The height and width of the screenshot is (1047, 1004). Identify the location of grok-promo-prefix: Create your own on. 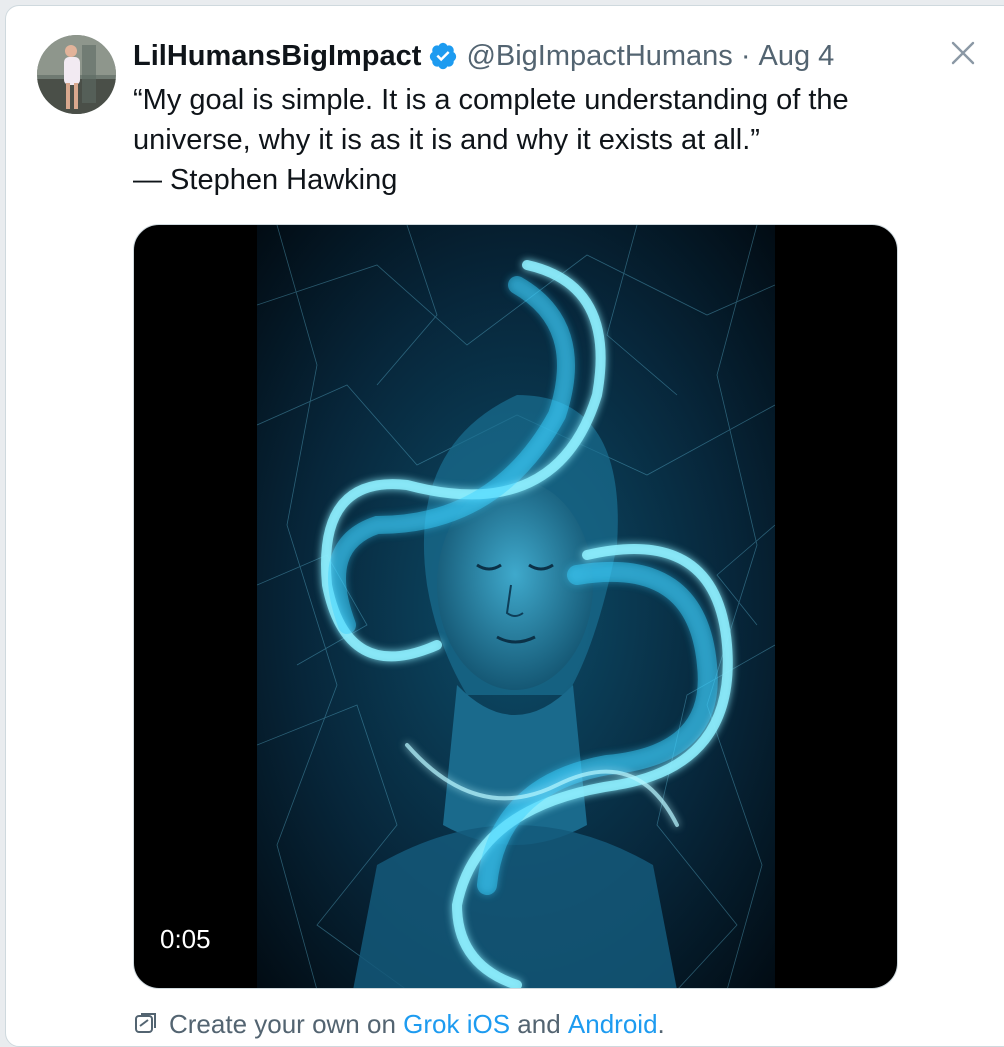
(282, 1023).